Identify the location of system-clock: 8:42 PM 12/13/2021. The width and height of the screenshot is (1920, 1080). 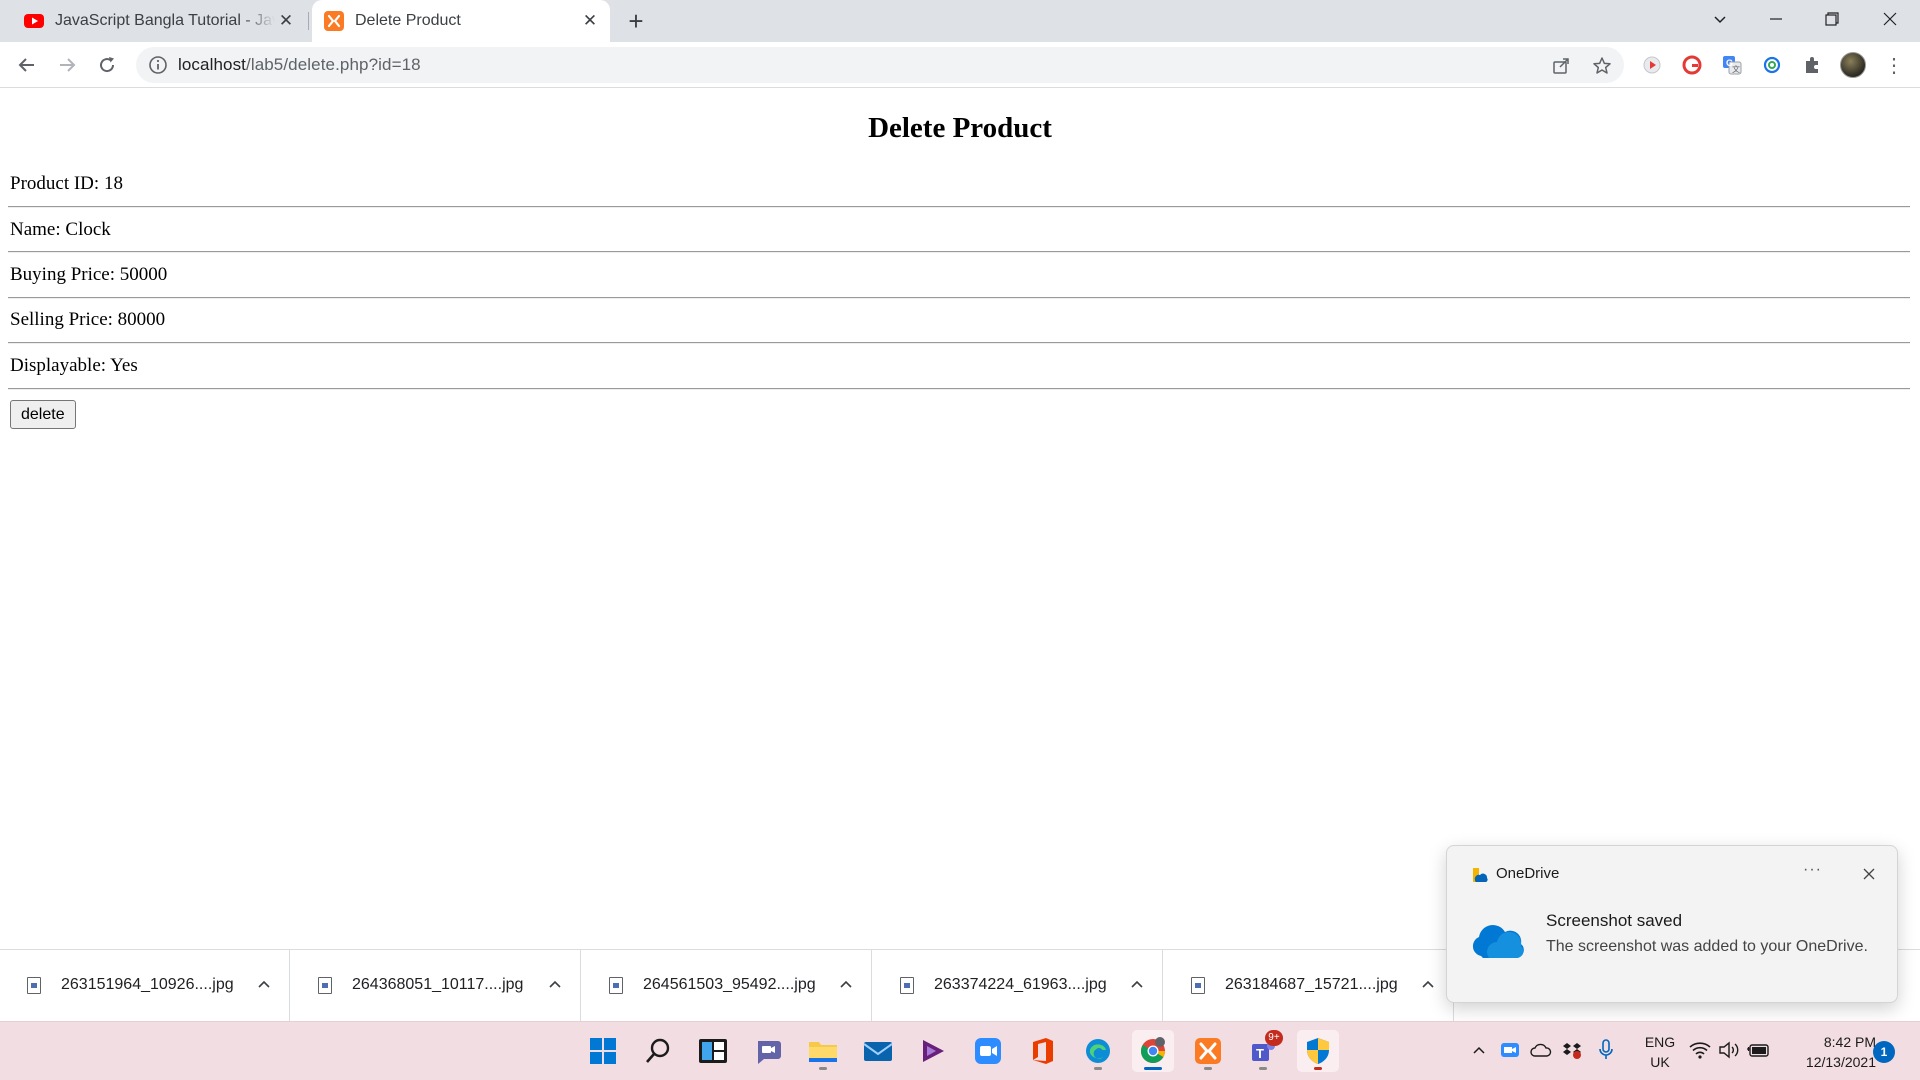
(1830, 1052).